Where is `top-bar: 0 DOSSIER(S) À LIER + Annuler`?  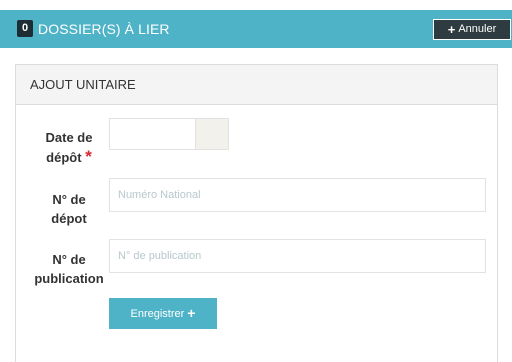
top-bar: 0 DOSSIER(S) À LIER + Annuler is located at coordinates (256, 29).